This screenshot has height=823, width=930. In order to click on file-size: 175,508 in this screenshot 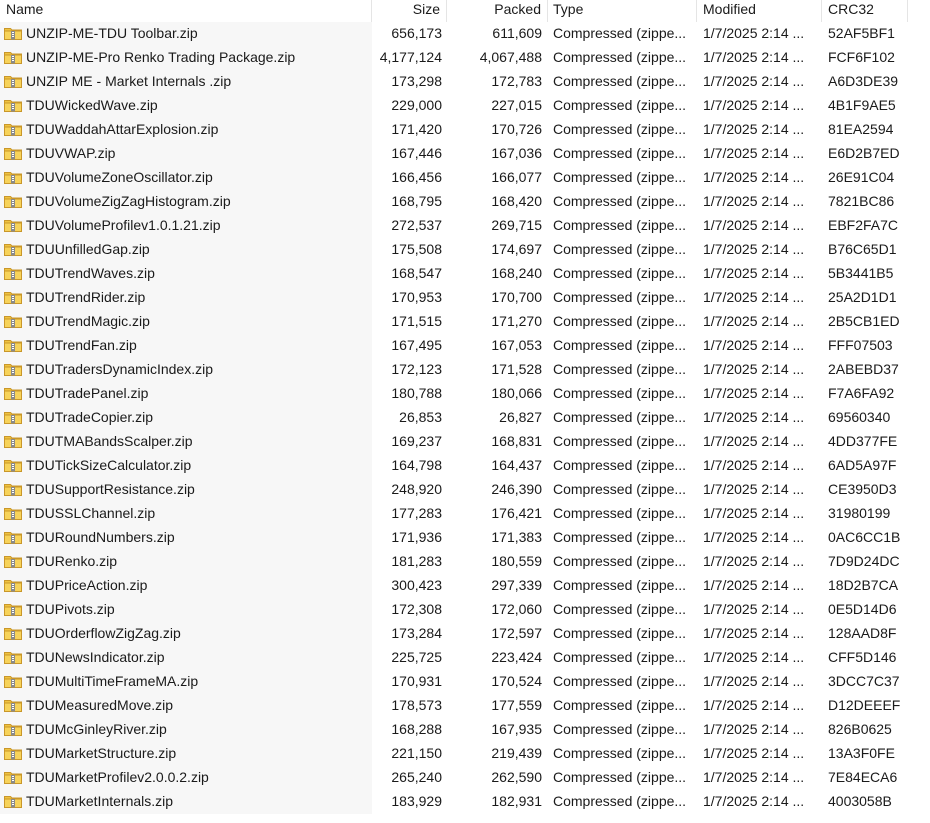, I will do `click(416, 249)`.